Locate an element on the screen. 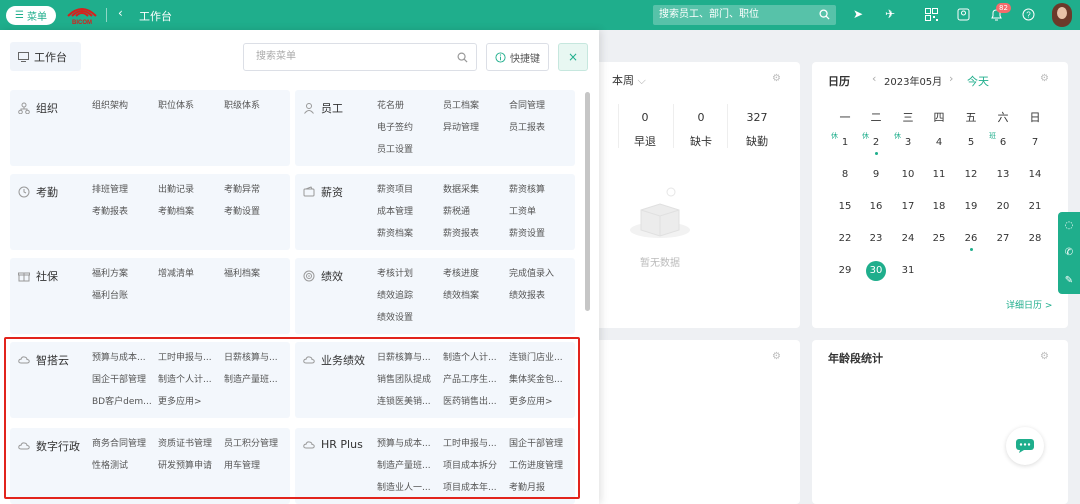 The height and width of the screenshot is (504, 1080). menu-item: 性格测试 is located at coordinates (110, 464).